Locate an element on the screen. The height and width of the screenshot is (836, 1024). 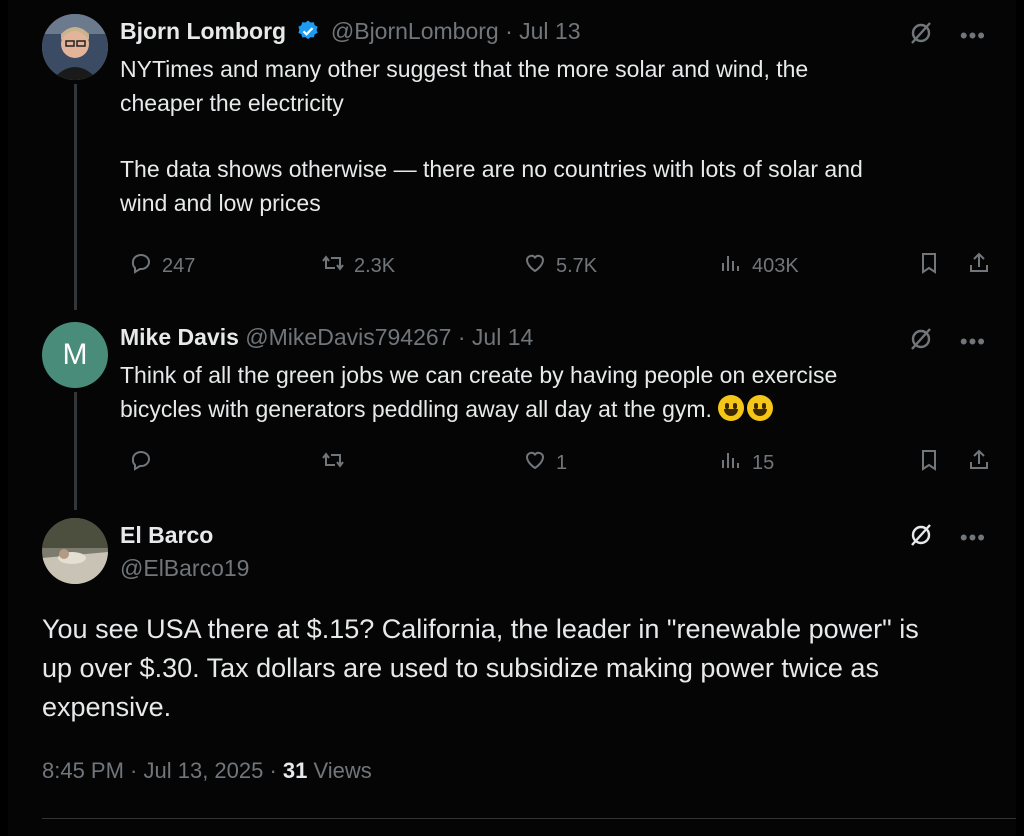
like-button: 1 is located at coordinates (544, 463).